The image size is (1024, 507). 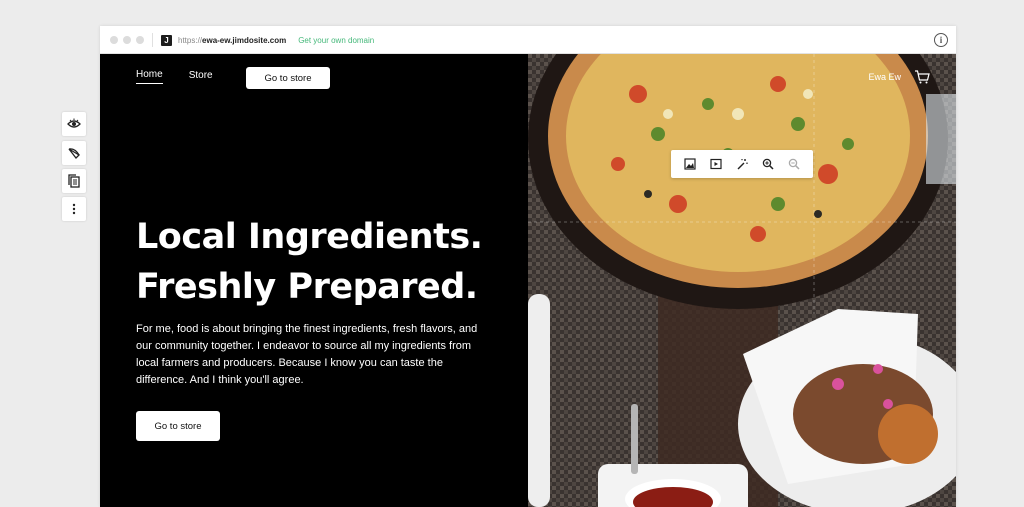 What do you see at coordinates (922, 77) in the screenshot?
I see `cart-icon` at bounding box center [922, 77].